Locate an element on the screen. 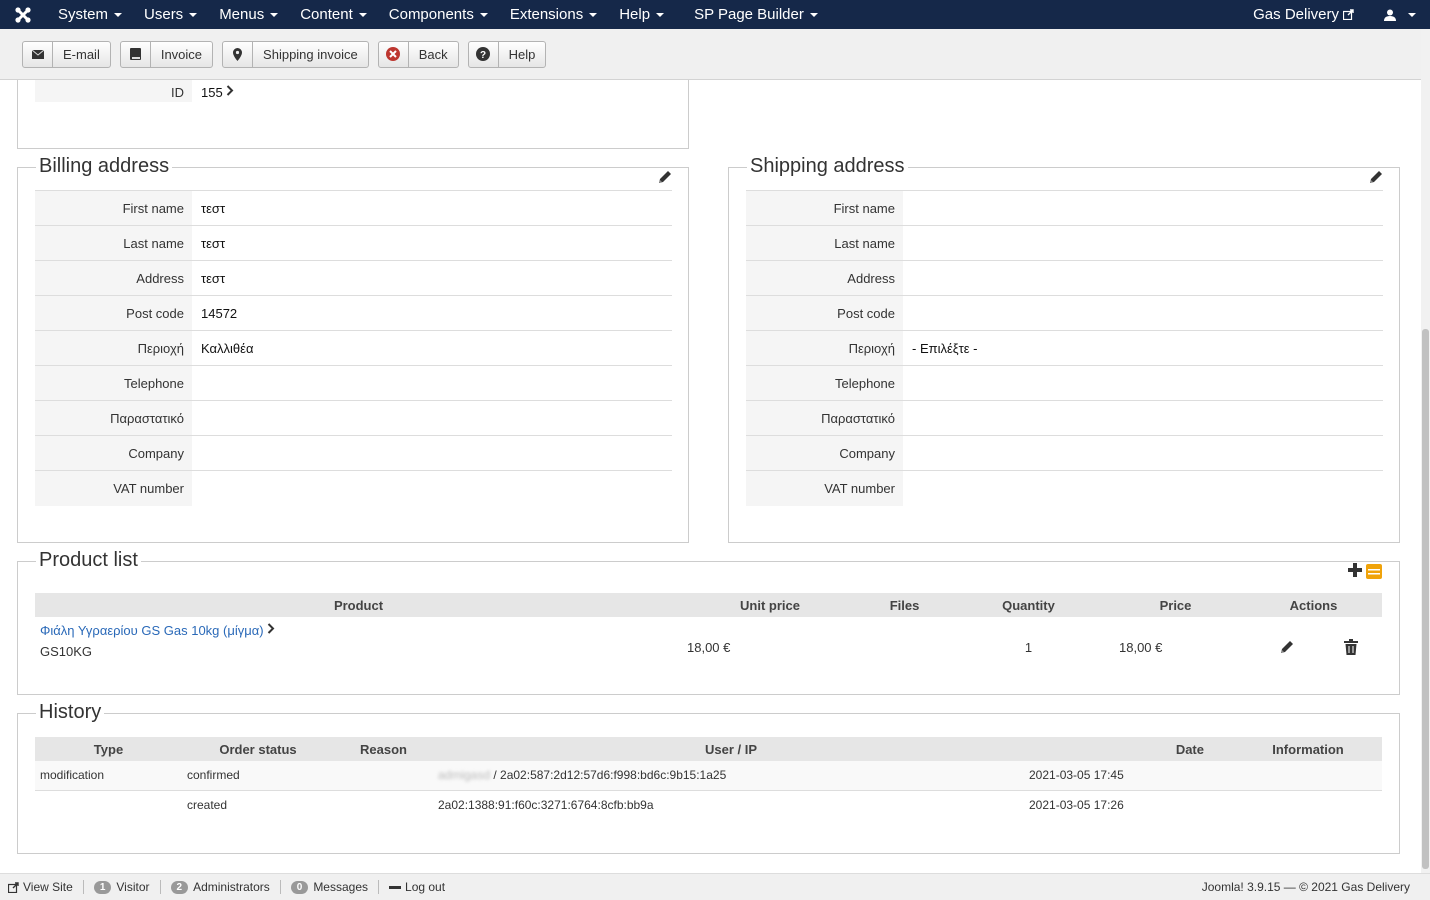 This screenshot has height=900, width=1430. billing-region-value: Καλλιθέα is located at coordinates (432, 348).